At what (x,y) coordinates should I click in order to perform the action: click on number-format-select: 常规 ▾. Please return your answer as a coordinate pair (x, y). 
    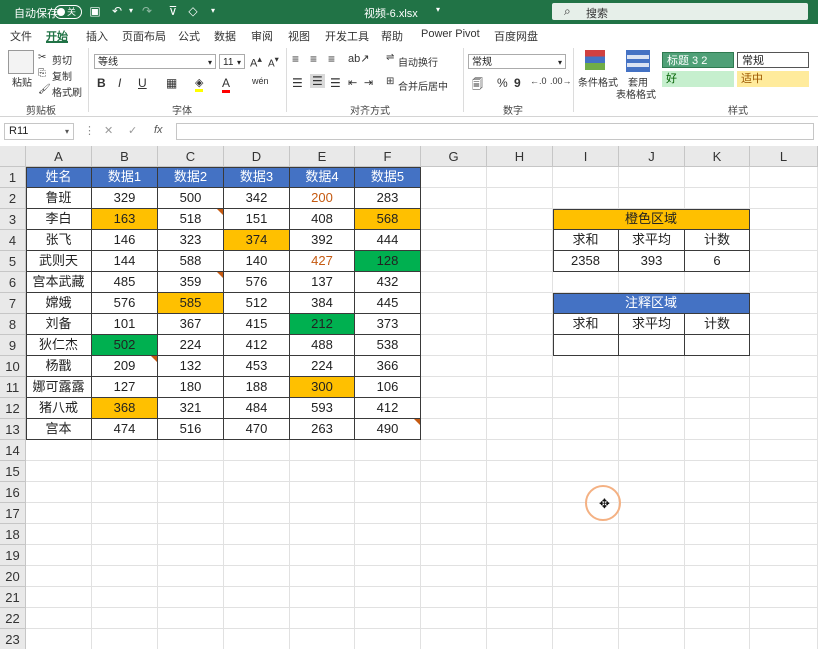
    Looking at the image, I should click on (517, 61).